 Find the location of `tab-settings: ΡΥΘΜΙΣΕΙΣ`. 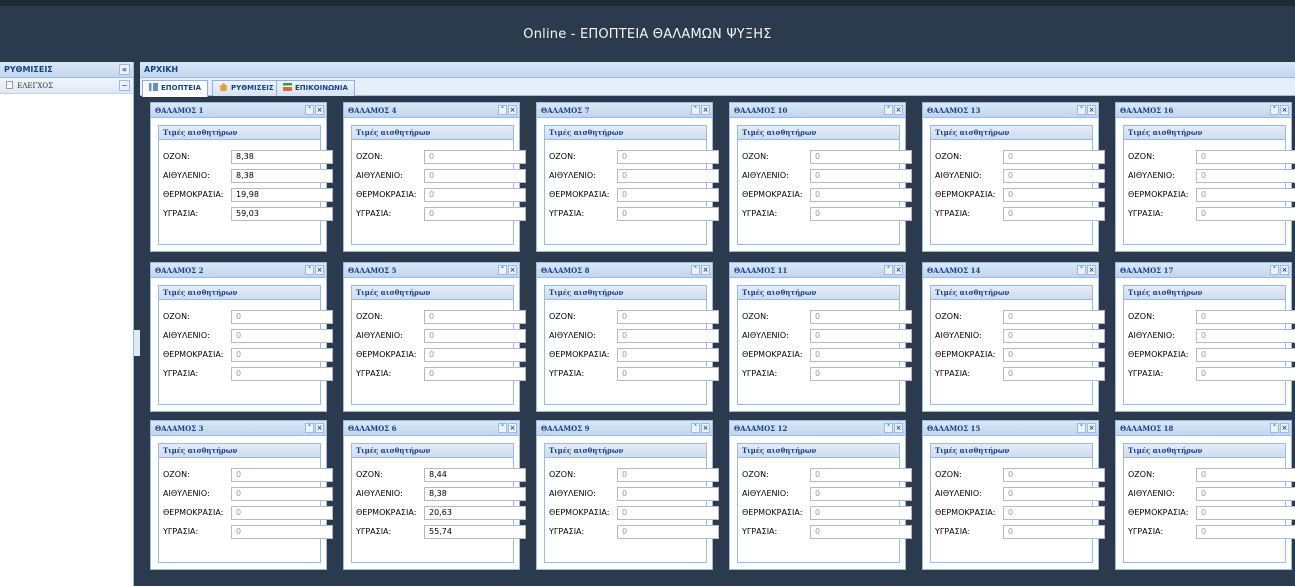

tab-settings: ΡΥΘΜΙΣΕΙΣ is located at coordinates (246, 88).